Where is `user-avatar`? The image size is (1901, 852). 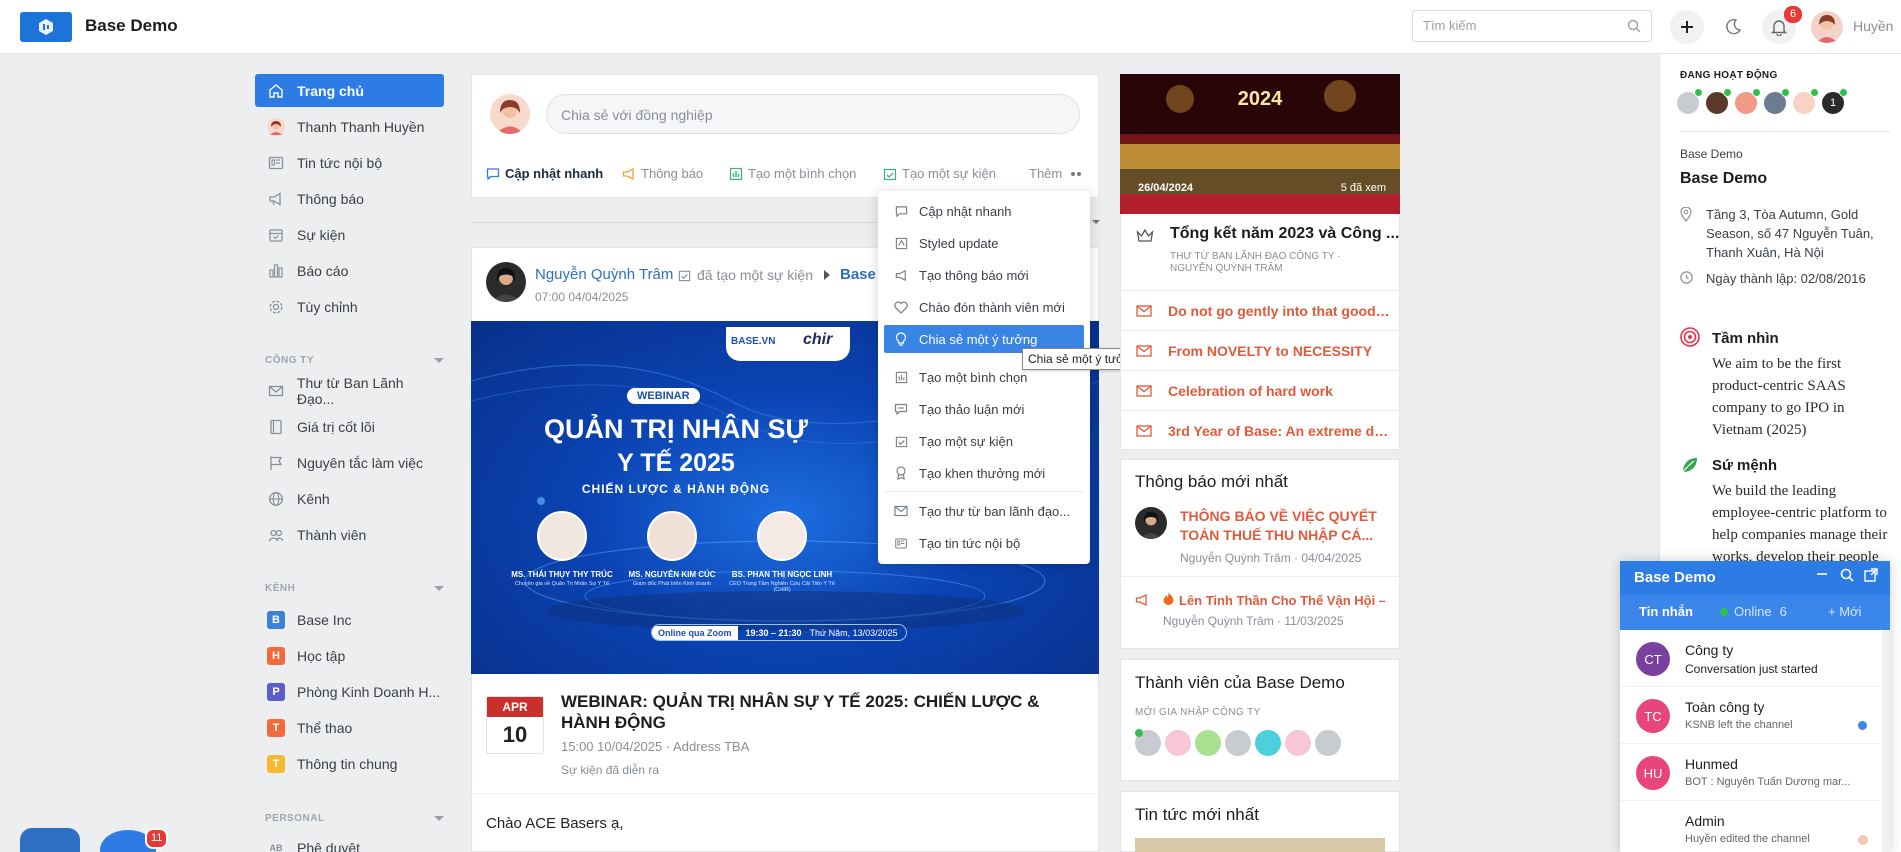
user-avatar is located at coordinates (1827, 27).